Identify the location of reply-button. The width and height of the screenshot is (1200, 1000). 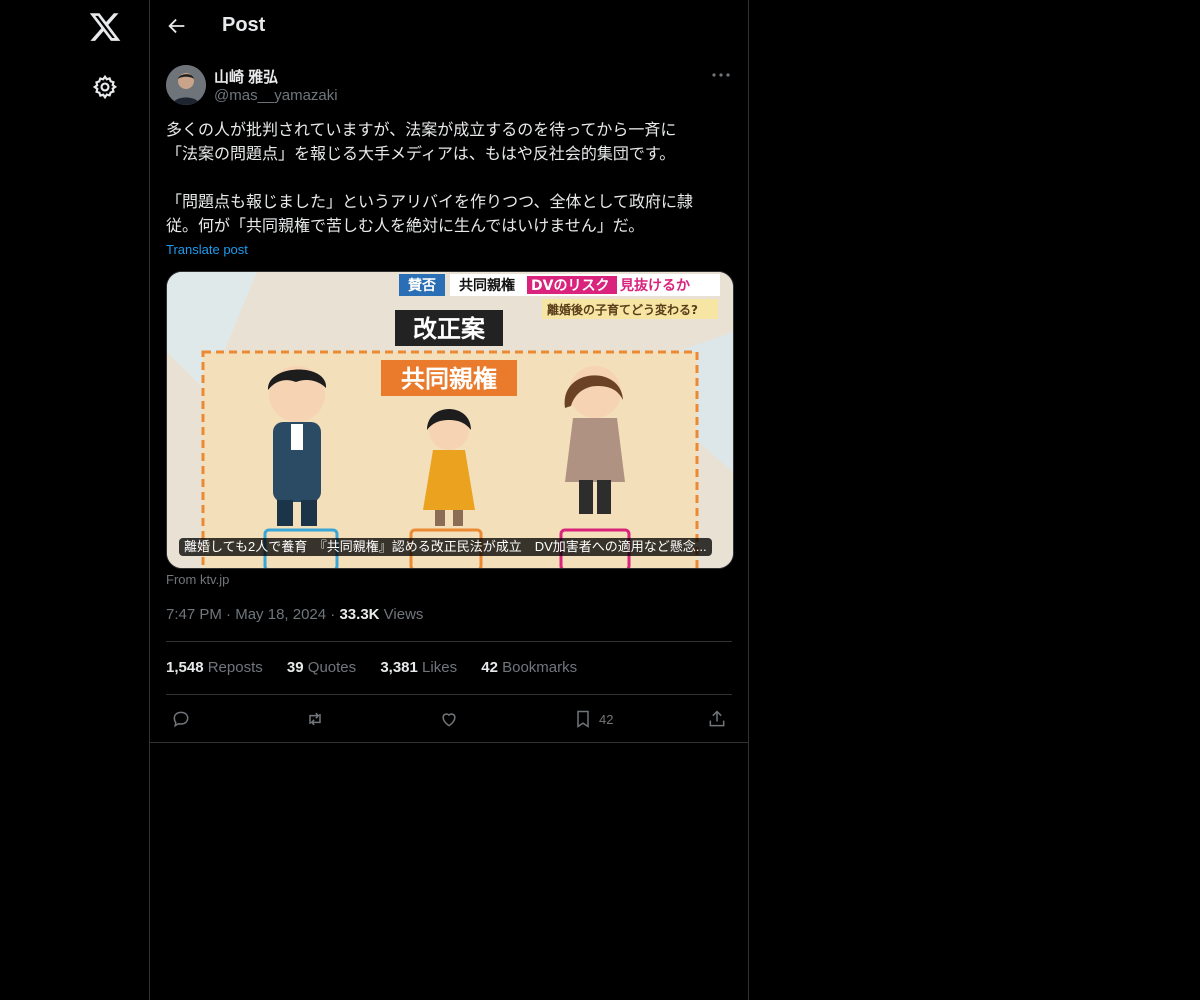
(181, 719).